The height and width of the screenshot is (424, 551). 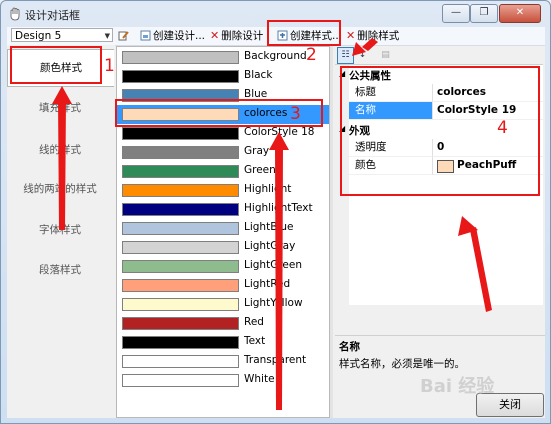 I want to click on color-list-item-label: LightYellow, so click(x=273, y=303).